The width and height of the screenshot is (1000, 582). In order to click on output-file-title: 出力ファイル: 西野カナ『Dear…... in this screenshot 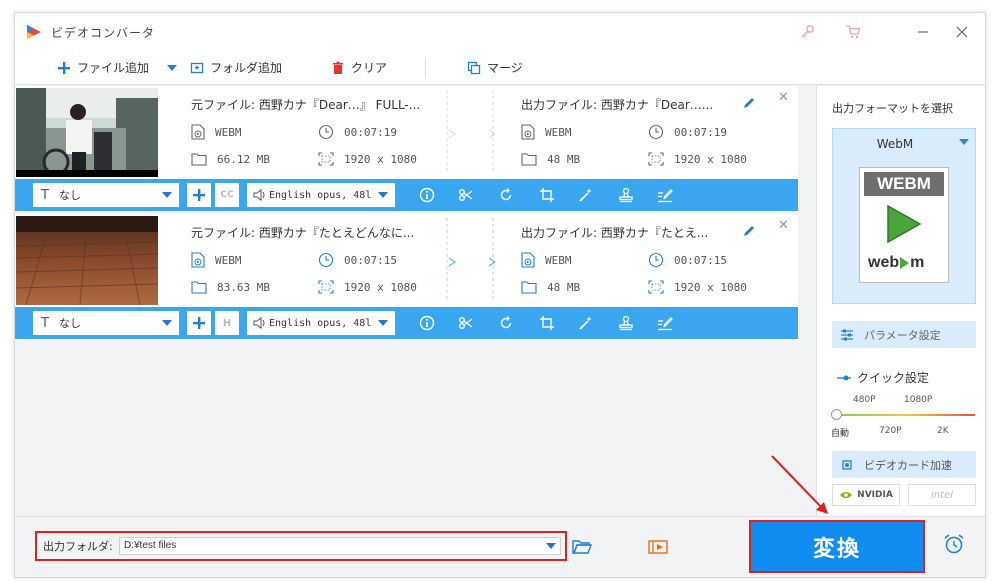, I will do `click(617, 105)`.